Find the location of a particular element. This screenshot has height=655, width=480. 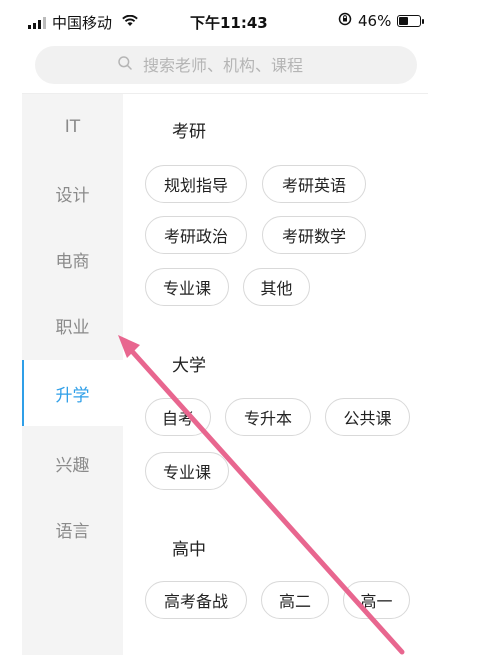

battery-icon is located at coordinates (411, 21).